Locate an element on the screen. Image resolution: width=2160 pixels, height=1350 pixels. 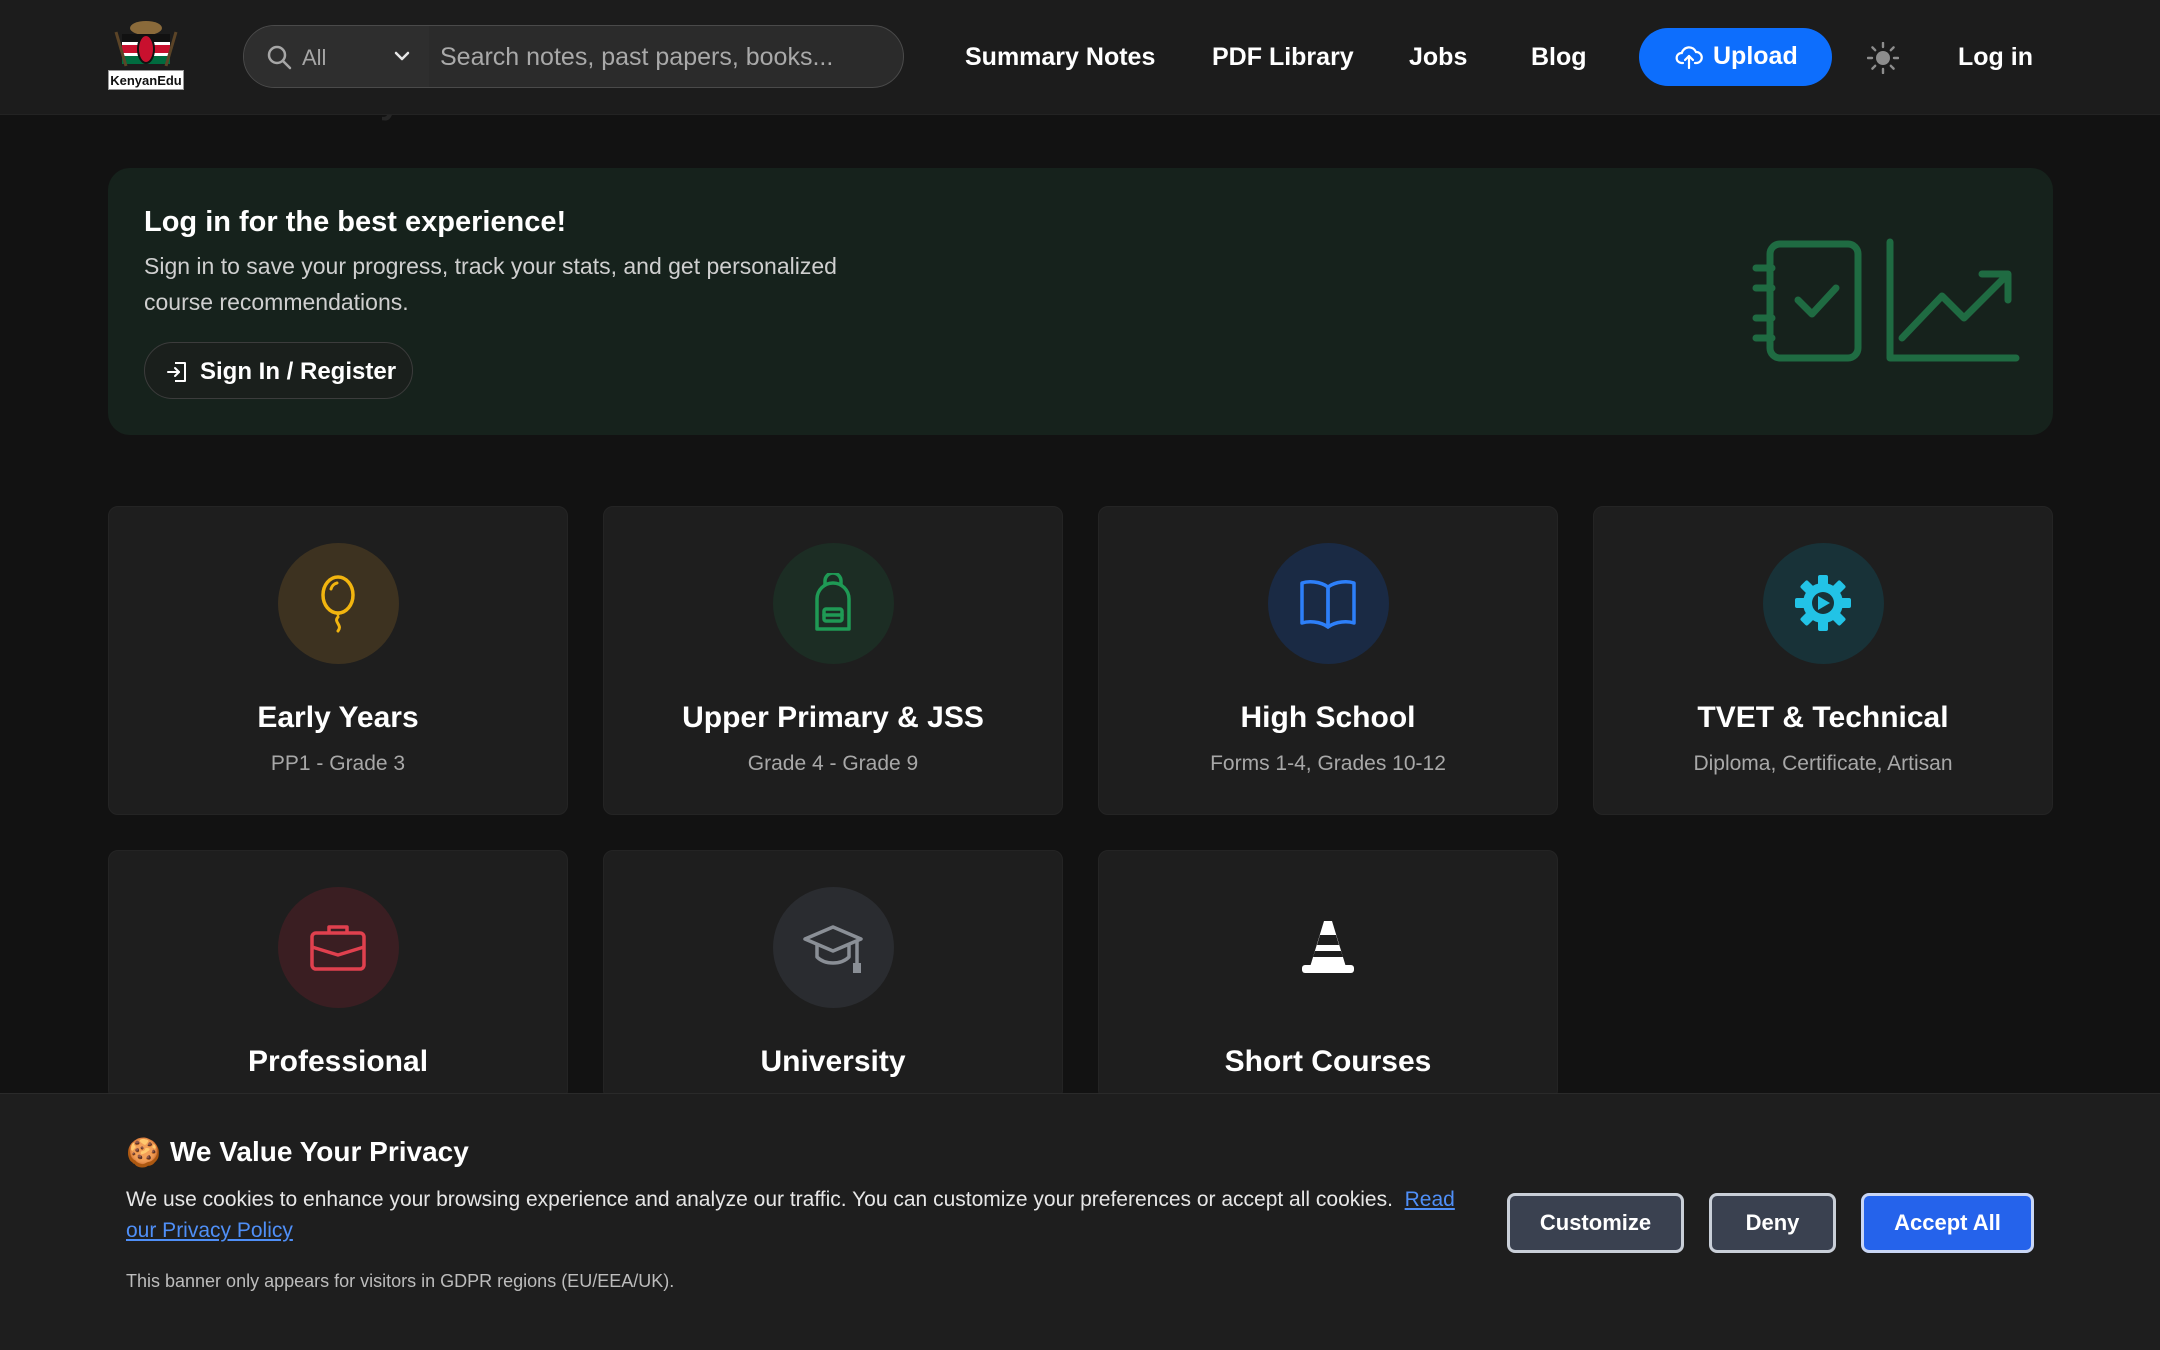
level-card-short-courses: Short Courses is located at coordinates (1328, 975).